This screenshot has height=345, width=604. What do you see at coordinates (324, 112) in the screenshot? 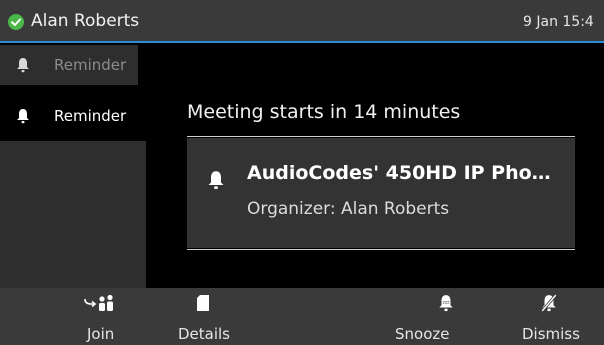
I see `reminder-title: Meeting starts in 14 minutes` at bounding box center [324, 112].